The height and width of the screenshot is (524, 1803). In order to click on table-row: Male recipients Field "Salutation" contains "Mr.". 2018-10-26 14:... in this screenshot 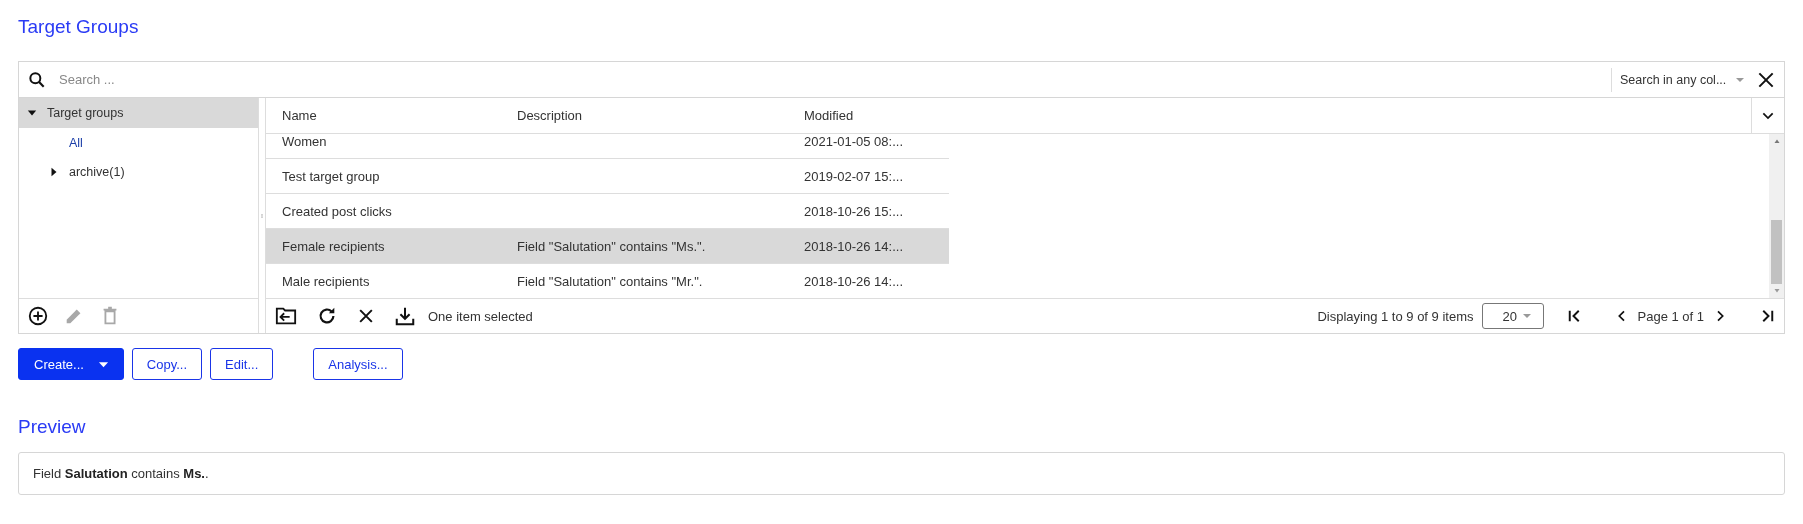, I will do `click(607, 281)`.